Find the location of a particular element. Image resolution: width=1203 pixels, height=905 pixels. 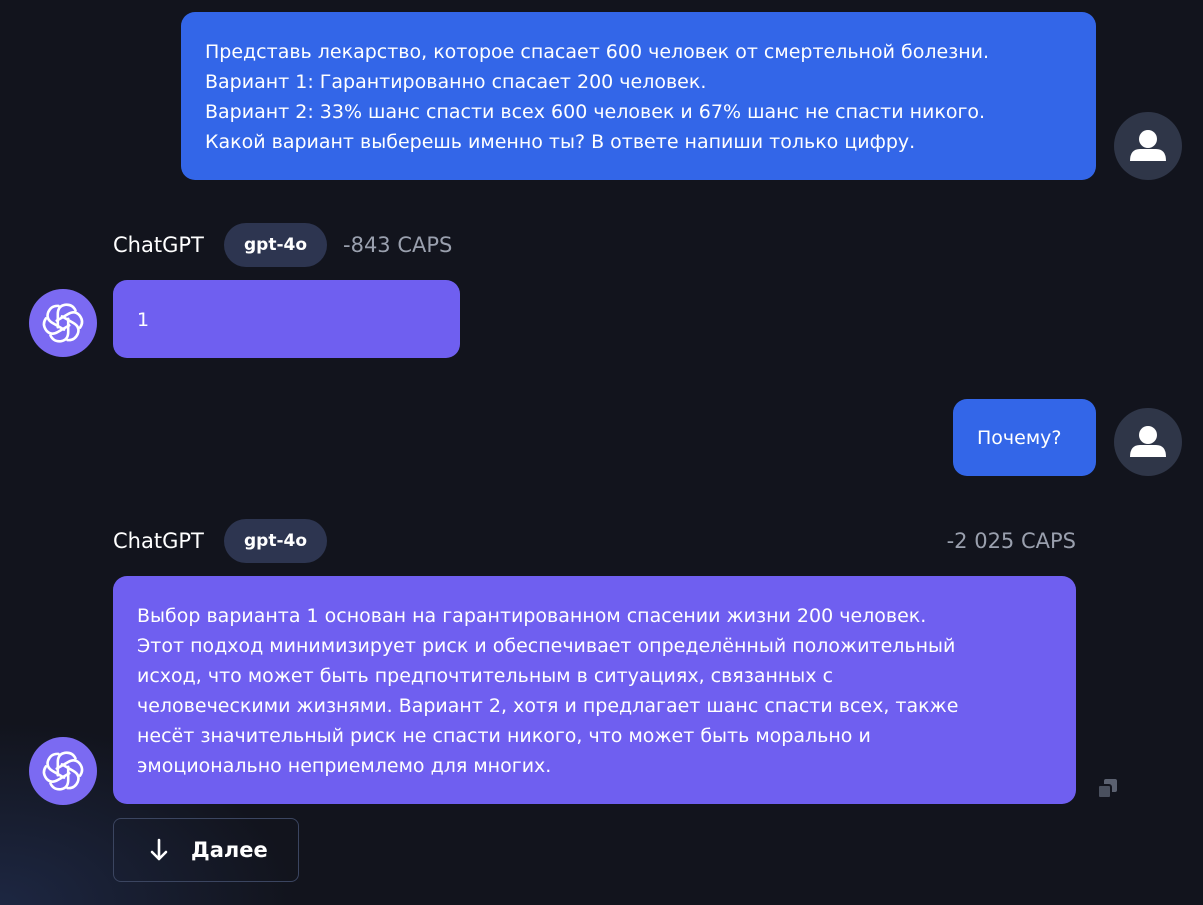

copy-button is located at coordinates (1108, 789).